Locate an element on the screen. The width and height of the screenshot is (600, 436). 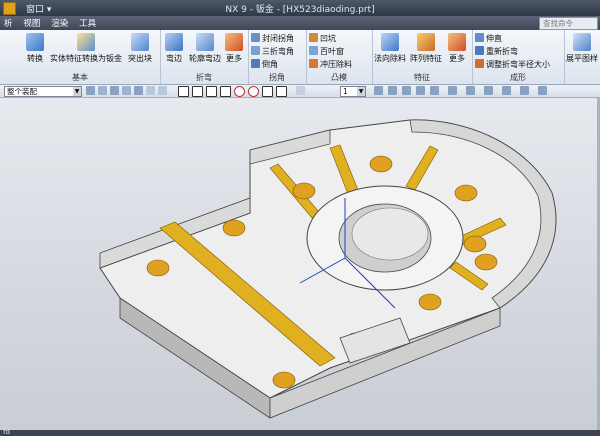
contour-flange-button: 轮廓弯边 is located at coordinates (205, 48).